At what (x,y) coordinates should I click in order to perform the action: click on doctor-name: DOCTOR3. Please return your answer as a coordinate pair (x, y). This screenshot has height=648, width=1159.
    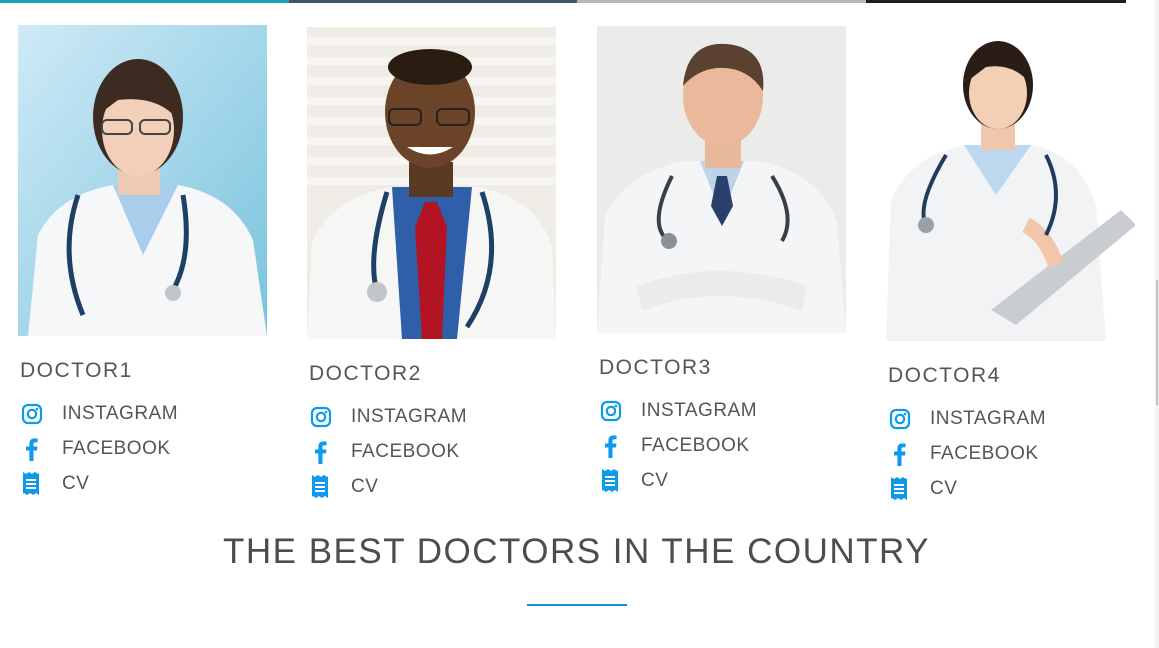
    Looking at the image, I should click on (655, 367).